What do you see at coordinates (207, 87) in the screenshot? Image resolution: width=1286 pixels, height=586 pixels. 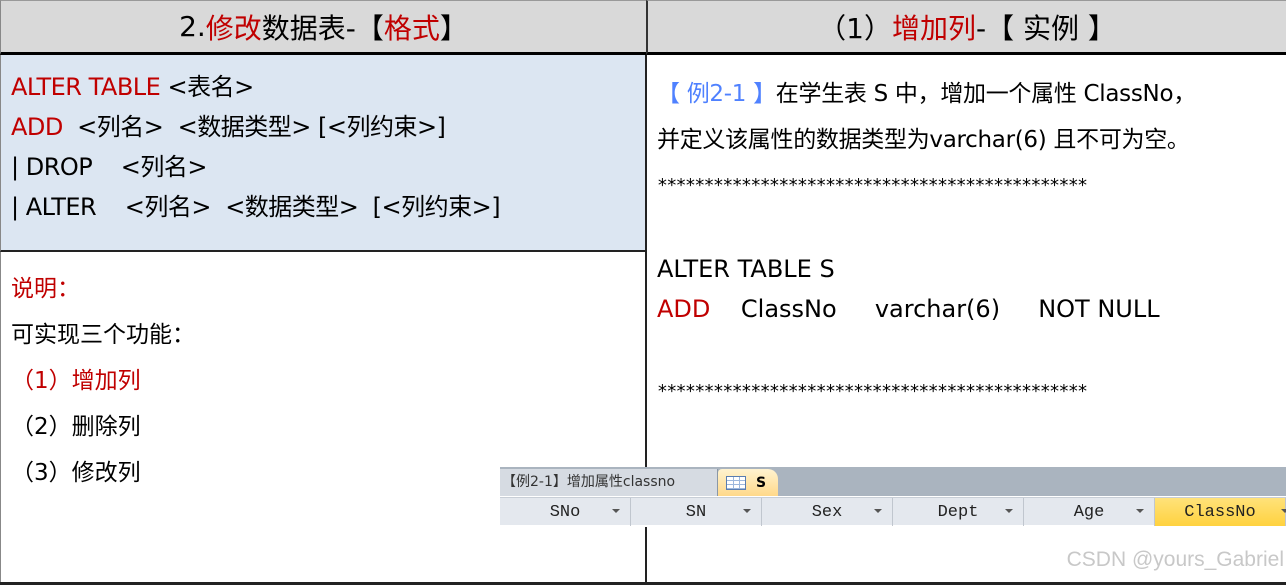 I see `syntax-table-name: <表名>` at bounding box center [207, 87].